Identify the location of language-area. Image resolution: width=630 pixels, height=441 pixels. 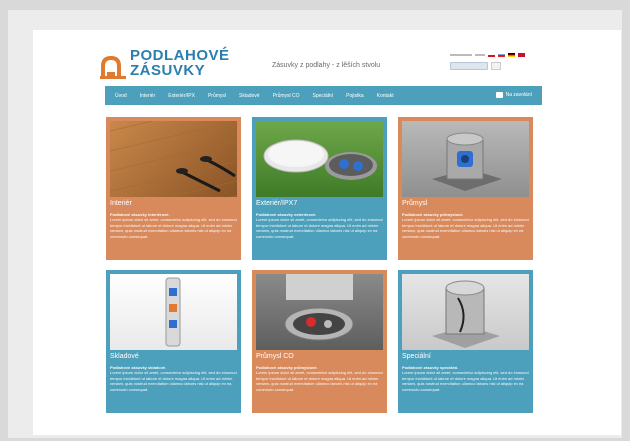
(500, 61).